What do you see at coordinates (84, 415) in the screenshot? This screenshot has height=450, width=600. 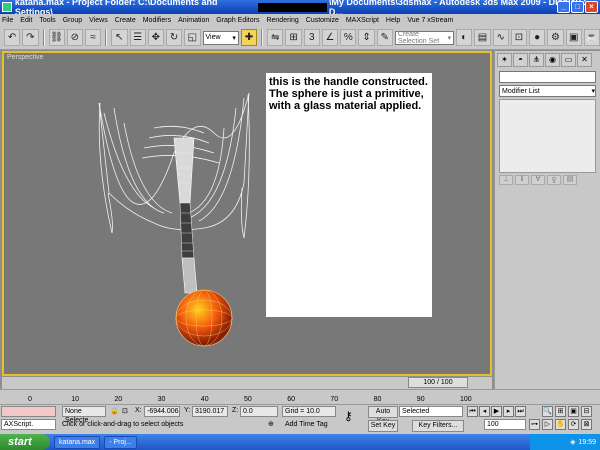 I see `selection-count: None Selecte` at bounding box center [84, 415].